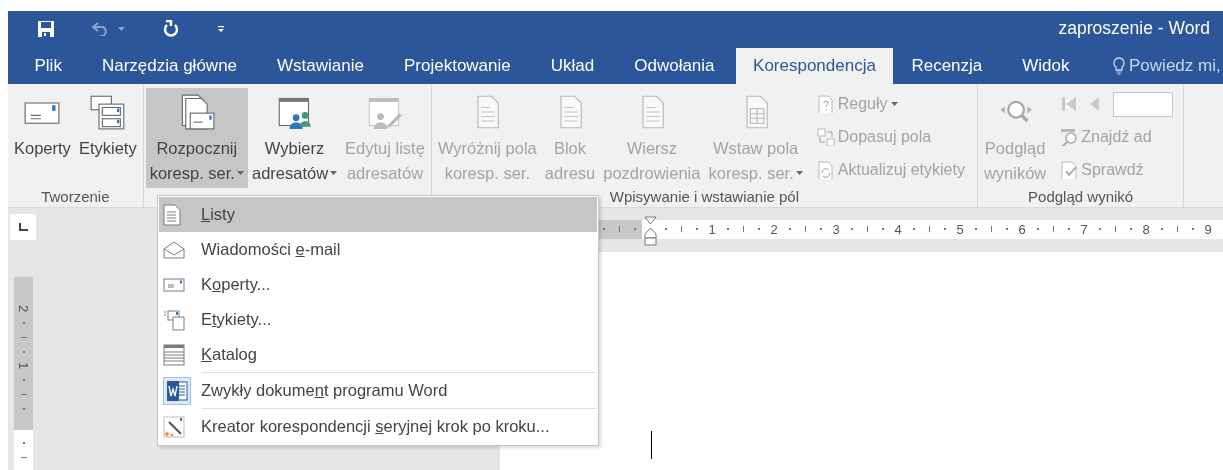  I want to click on document-icon, so click(172, 214).